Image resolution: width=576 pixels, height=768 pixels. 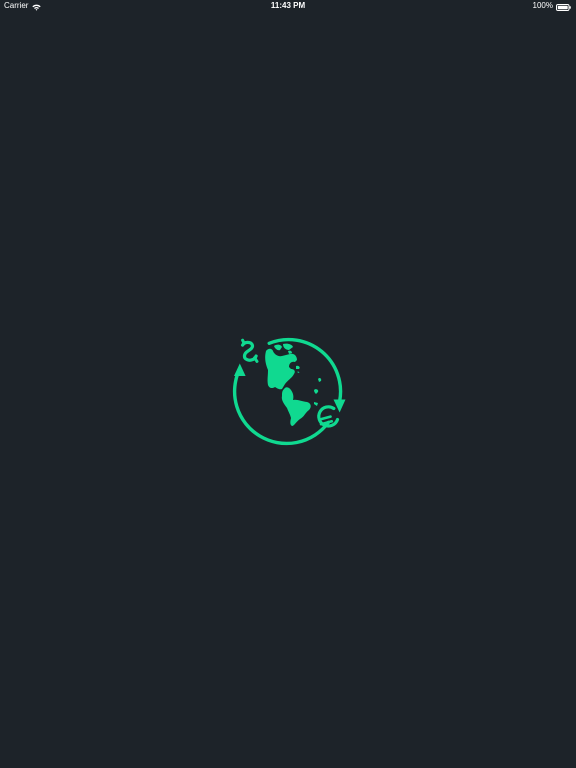 I want to click on battery-indicator: 100%, so click(x=552, y=6).